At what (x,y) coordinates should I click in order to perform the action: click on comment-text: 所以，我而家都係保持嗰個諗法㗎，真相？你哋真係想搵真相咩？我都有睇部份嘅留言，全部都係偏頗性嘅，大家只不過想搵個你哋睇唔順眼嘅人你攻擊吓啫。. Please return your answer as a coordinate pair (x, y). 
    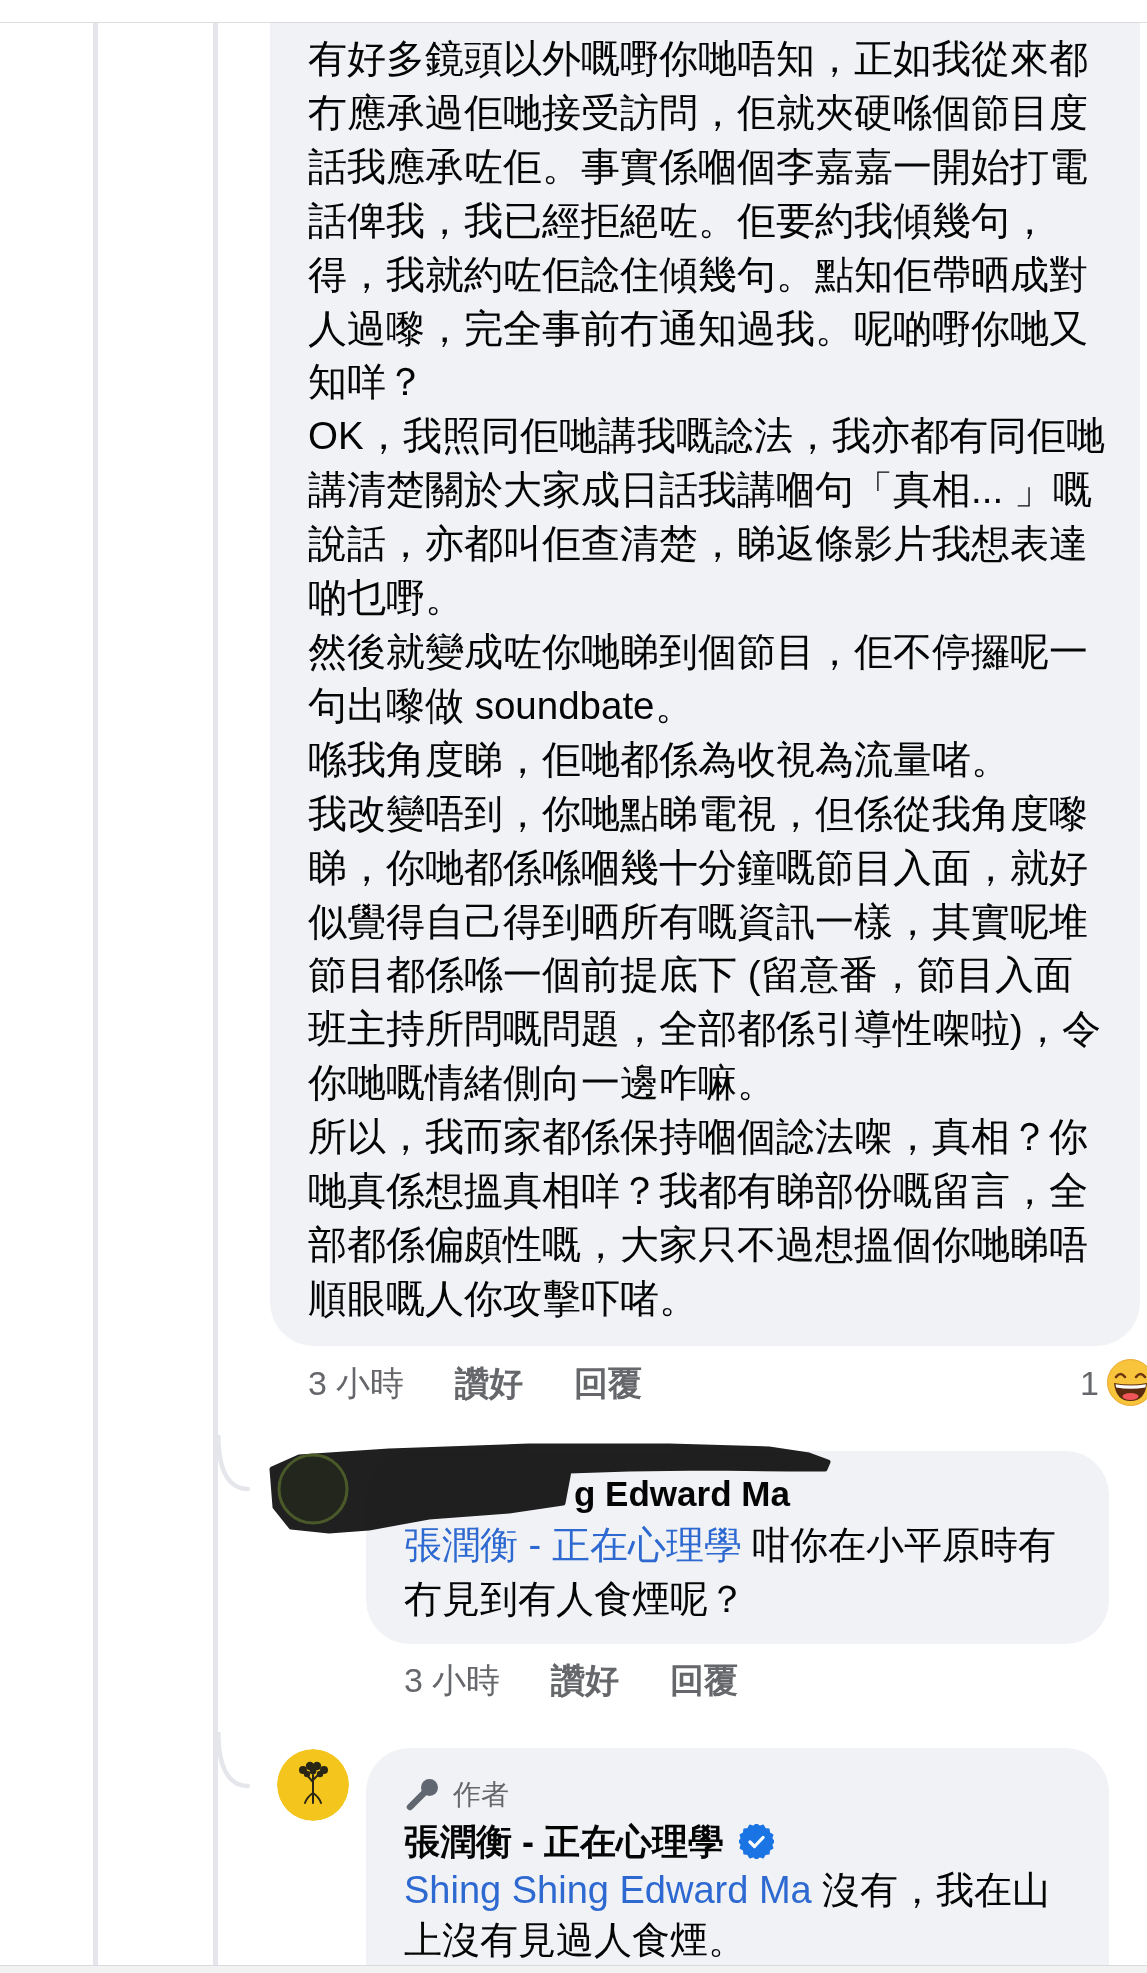
    Looking at the image, I should click on (698, 1218).